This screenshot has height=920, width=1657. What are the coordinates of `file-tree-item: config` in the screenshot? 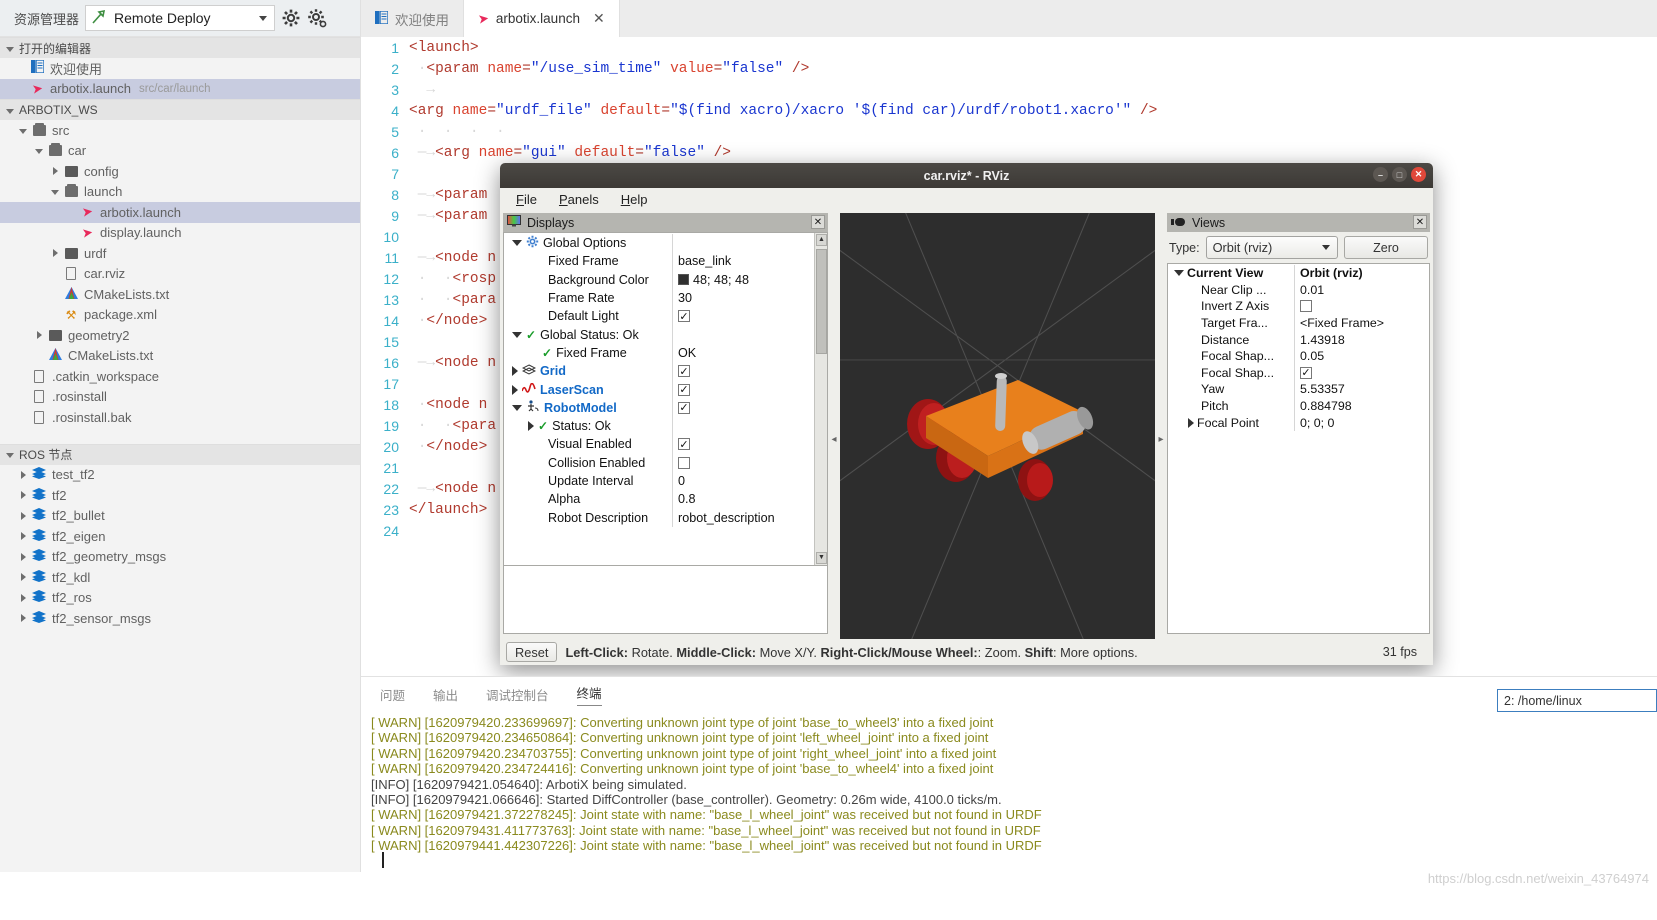 It's located at (180, 171).